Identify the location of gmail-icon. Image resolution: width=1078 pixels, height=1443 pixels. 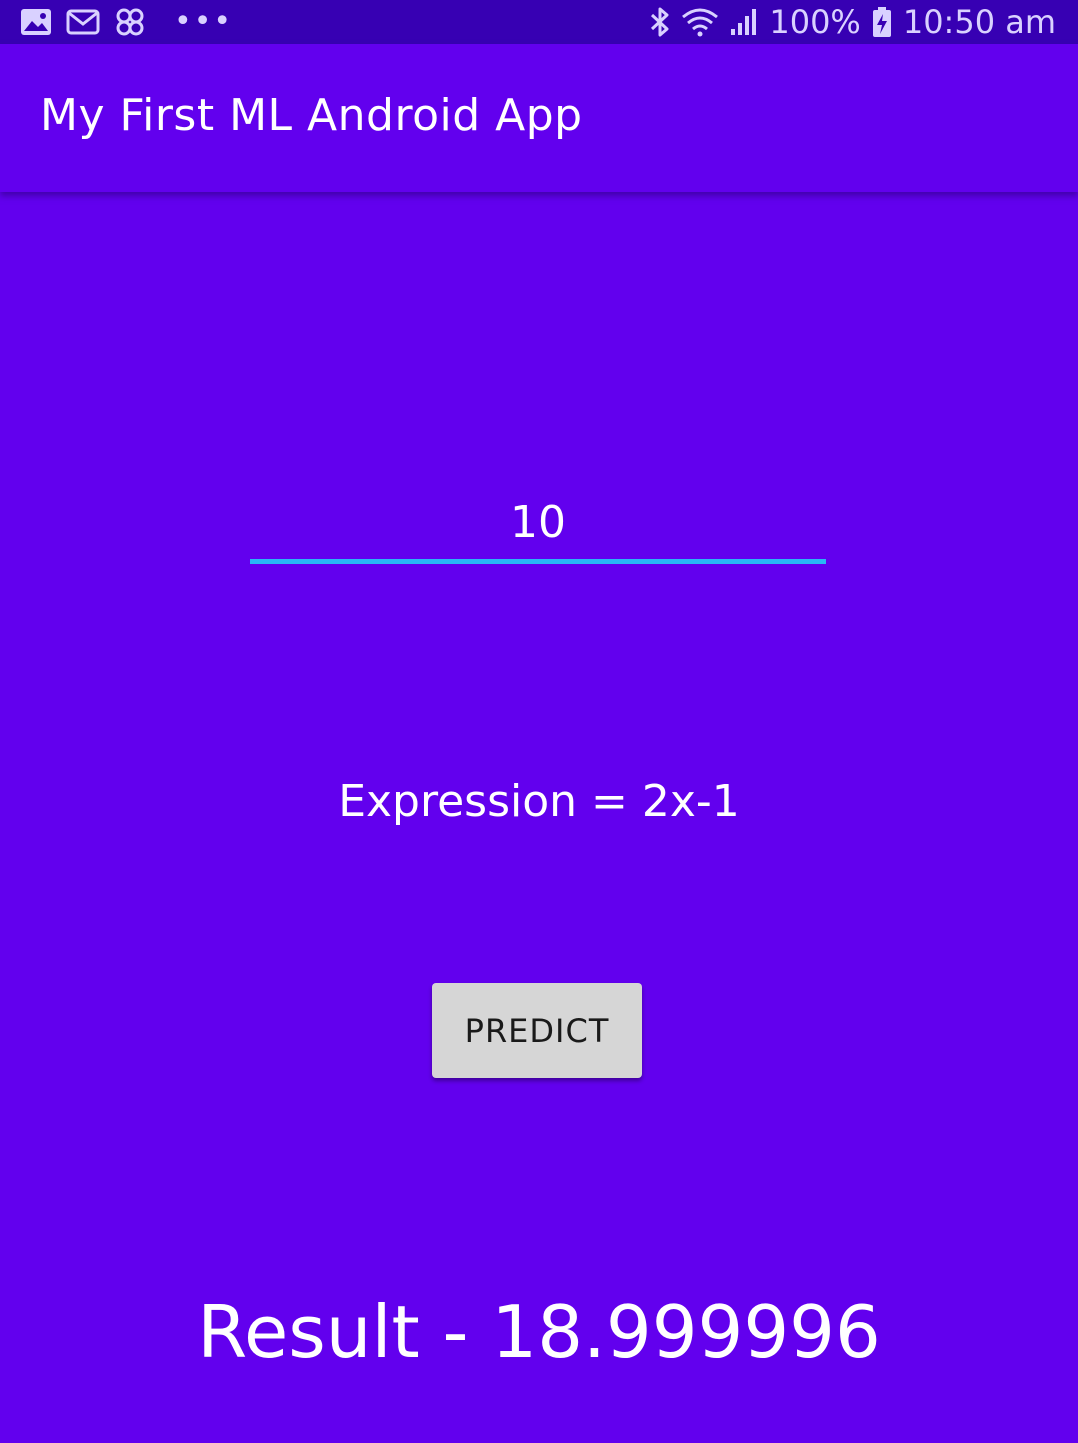
(83, 22).